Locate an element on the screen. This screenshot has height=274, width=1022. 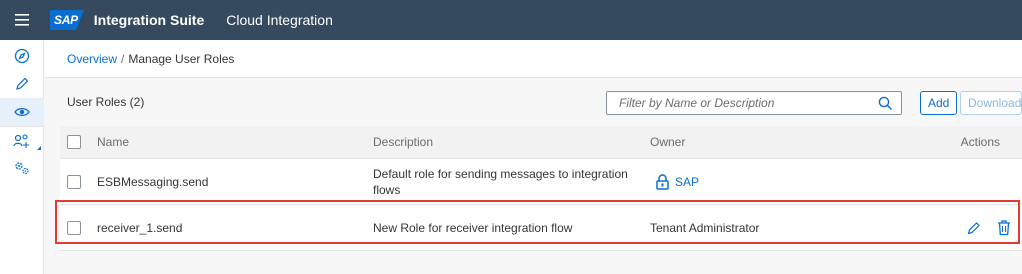
row-actions is located at coordinates (963, 227).